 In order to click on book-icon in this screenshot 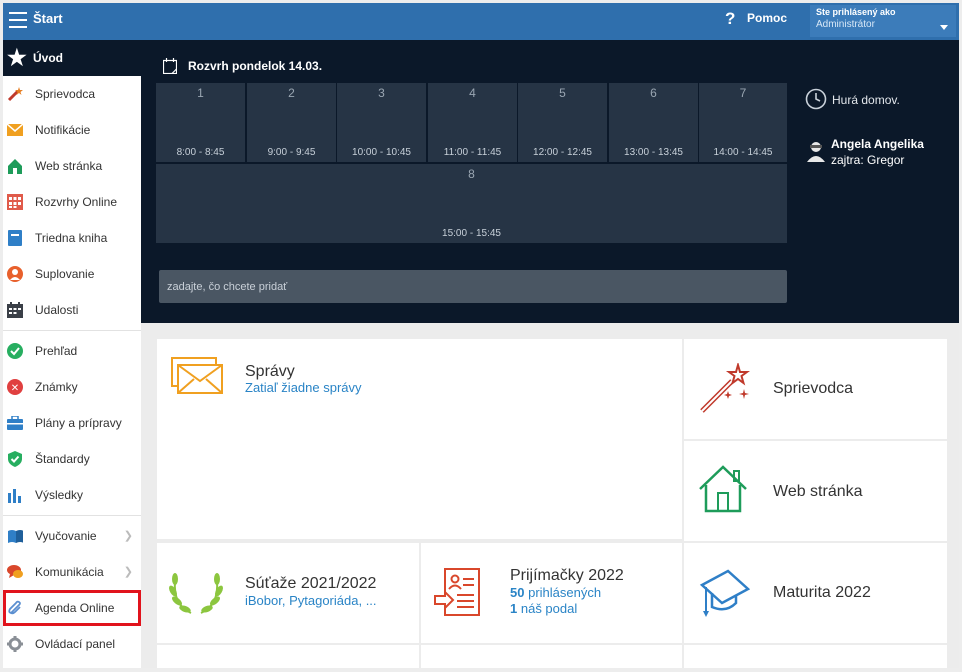, I will do `click(15, 238)`.